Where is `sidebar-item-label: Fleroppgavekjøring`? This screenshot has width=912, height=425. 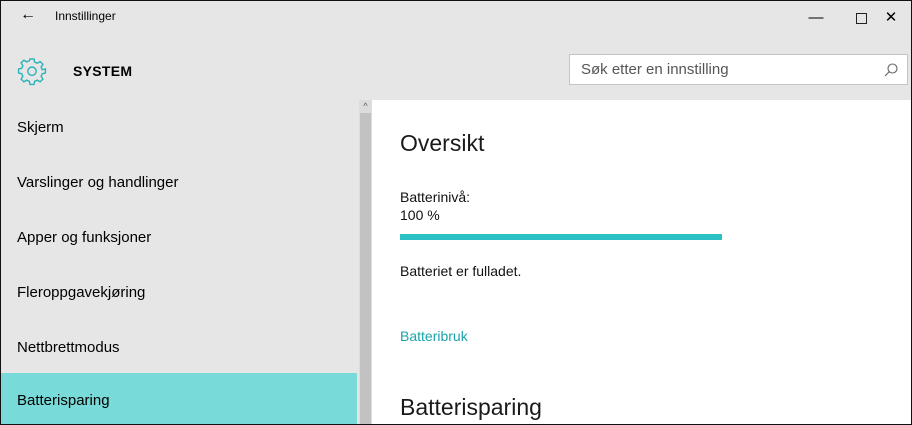 sidebar-item-label: Fleroppgavekjøring is located at coordinates (81, 292).